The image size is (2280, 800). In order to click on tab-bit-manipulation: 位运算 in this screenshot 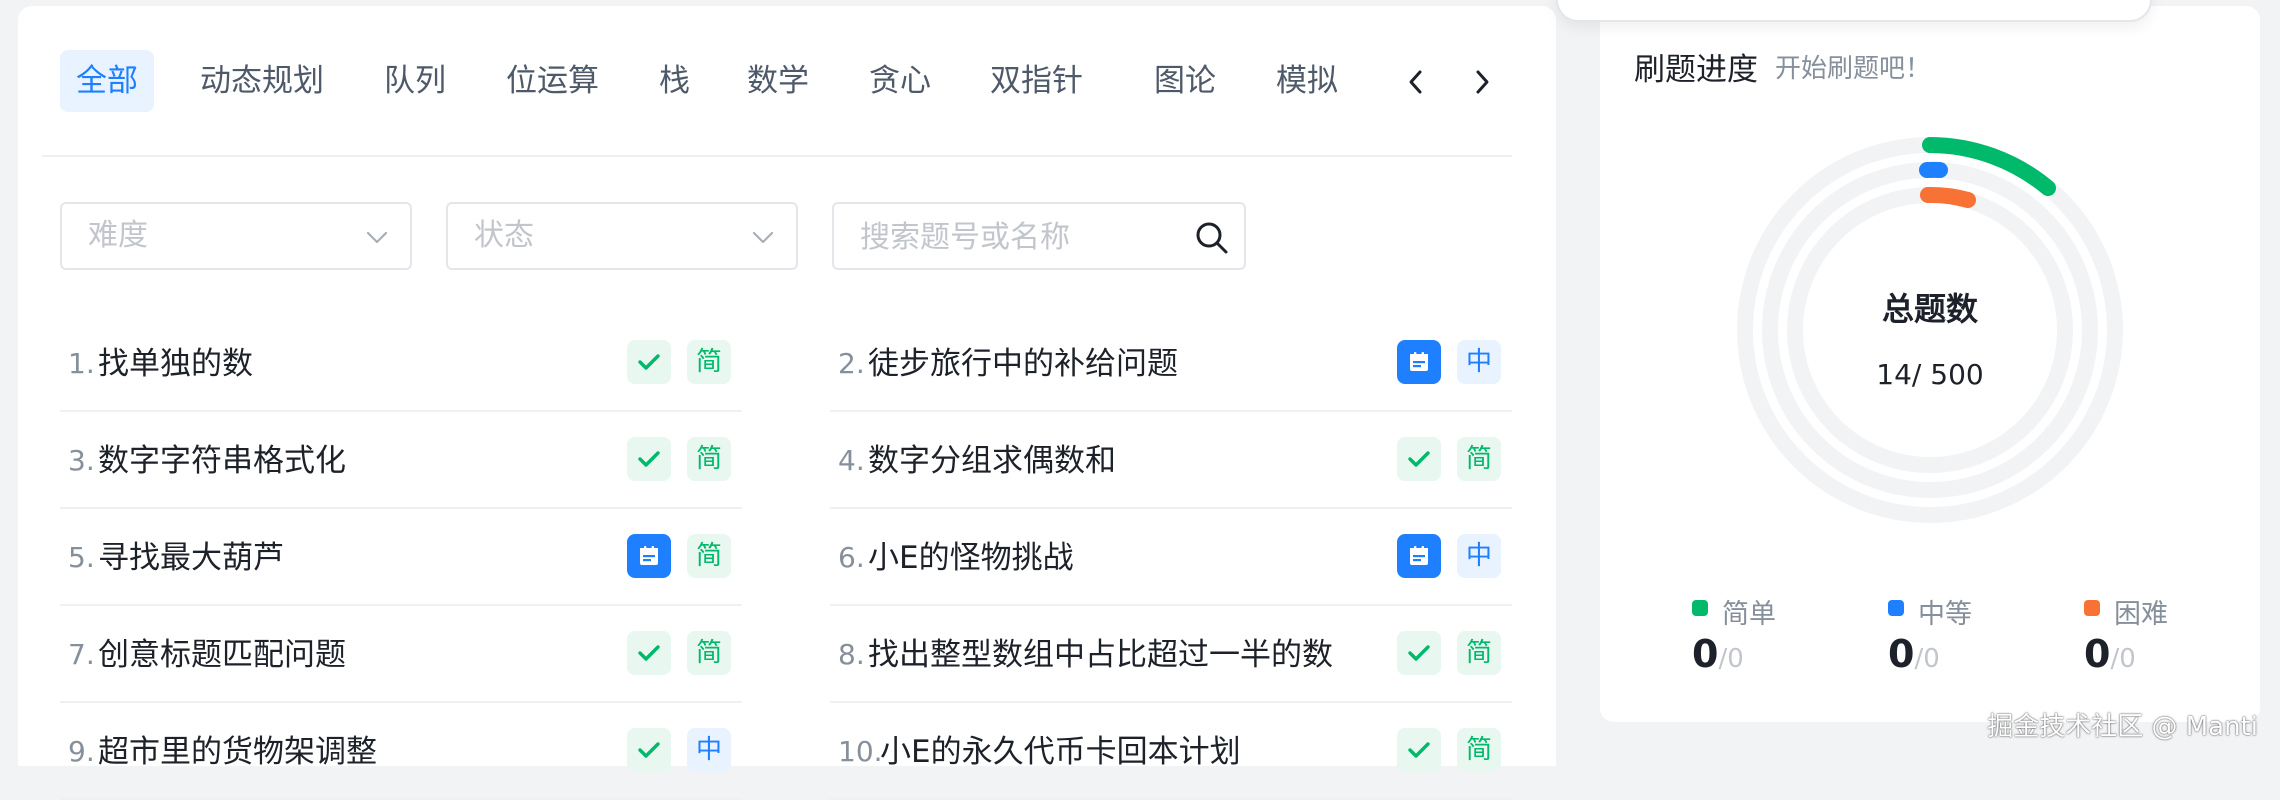, I will do `click(552, 81)`.